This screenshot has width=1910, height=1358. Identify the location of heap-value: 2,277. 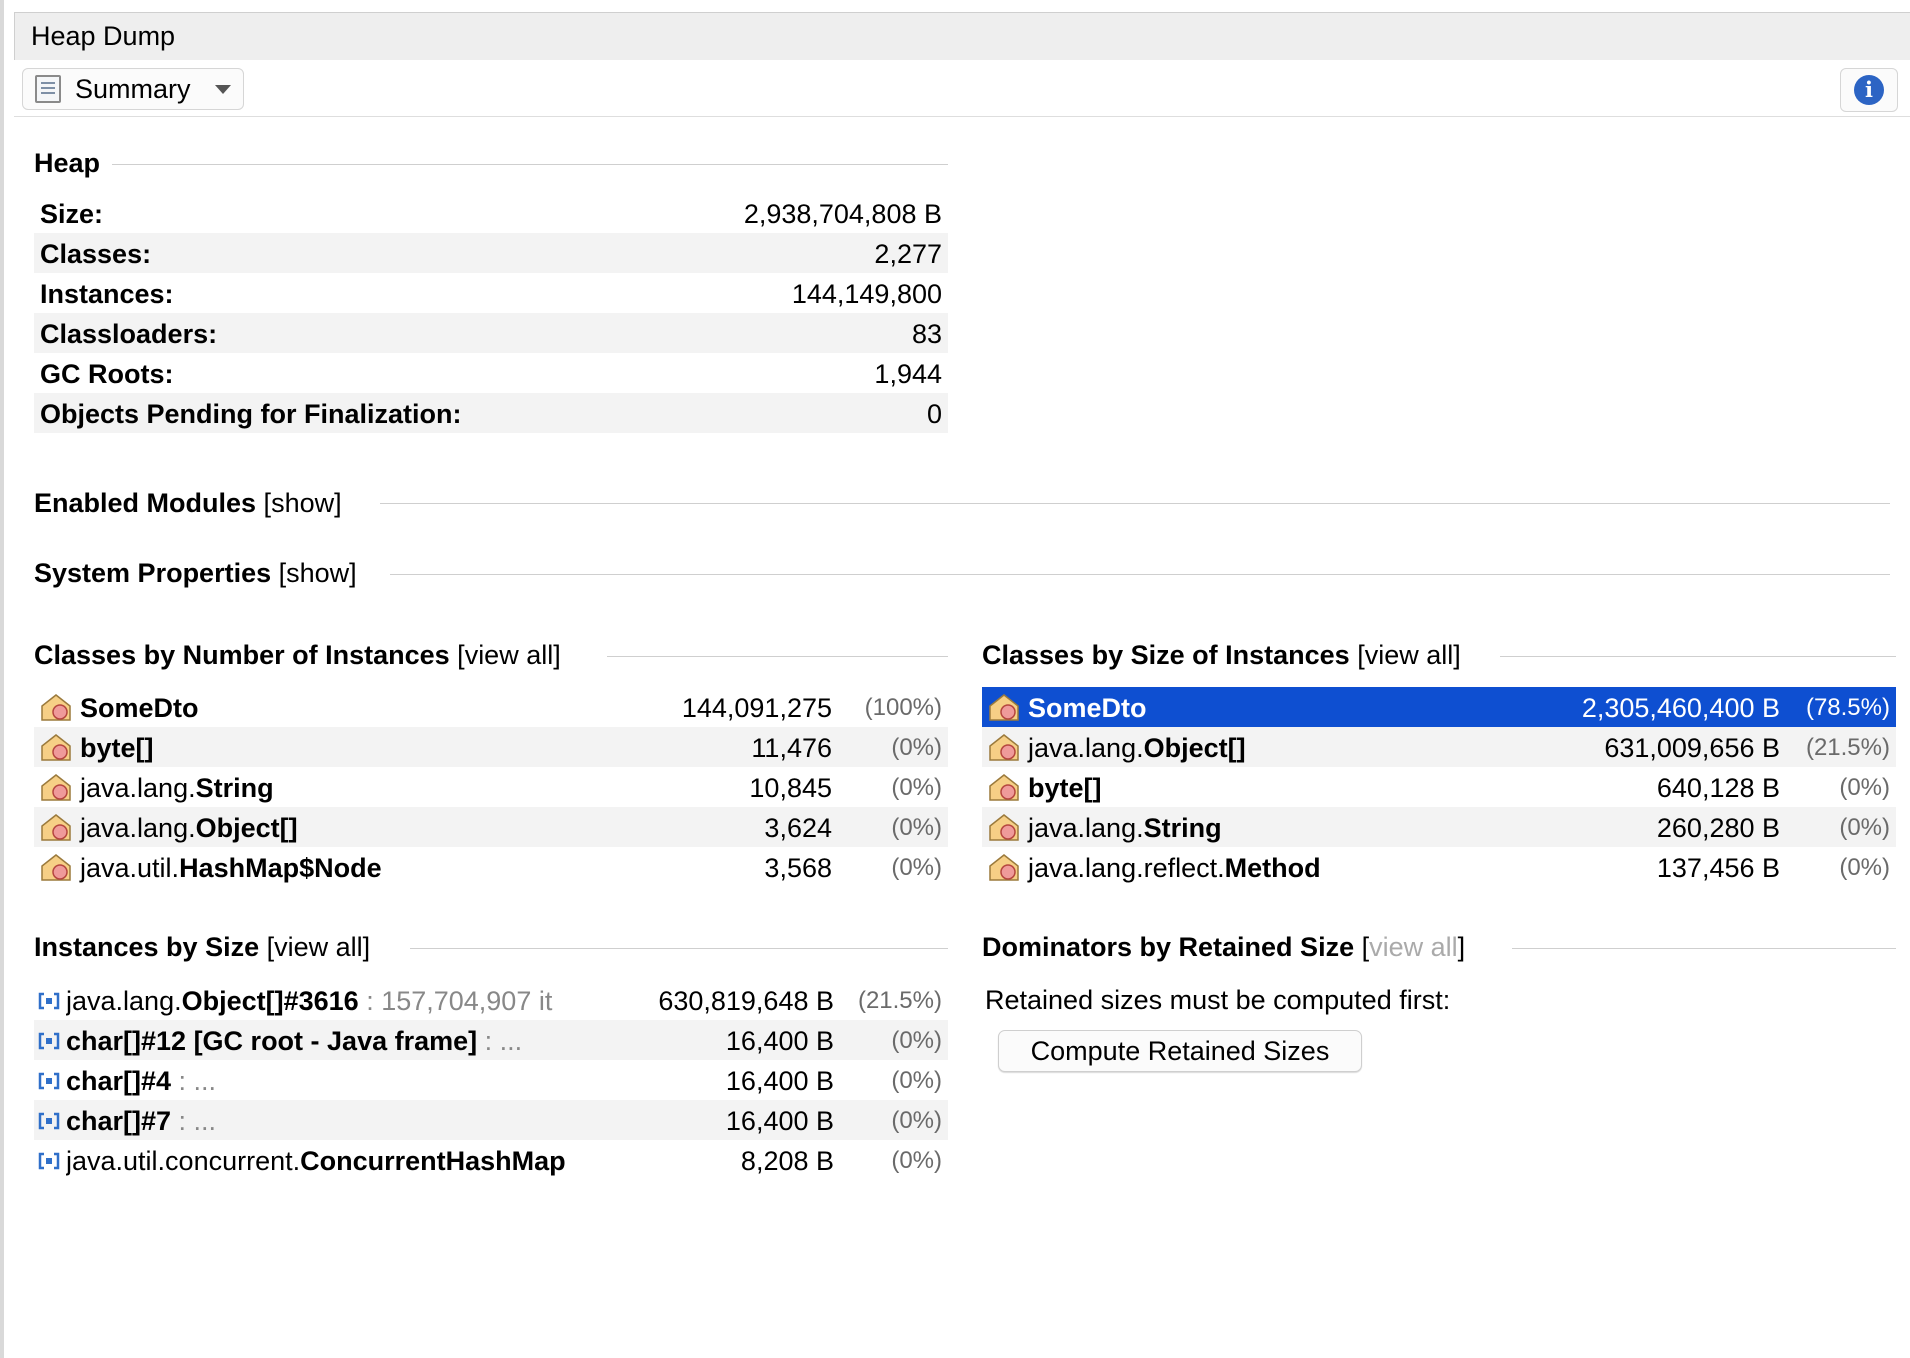
(908, 254).